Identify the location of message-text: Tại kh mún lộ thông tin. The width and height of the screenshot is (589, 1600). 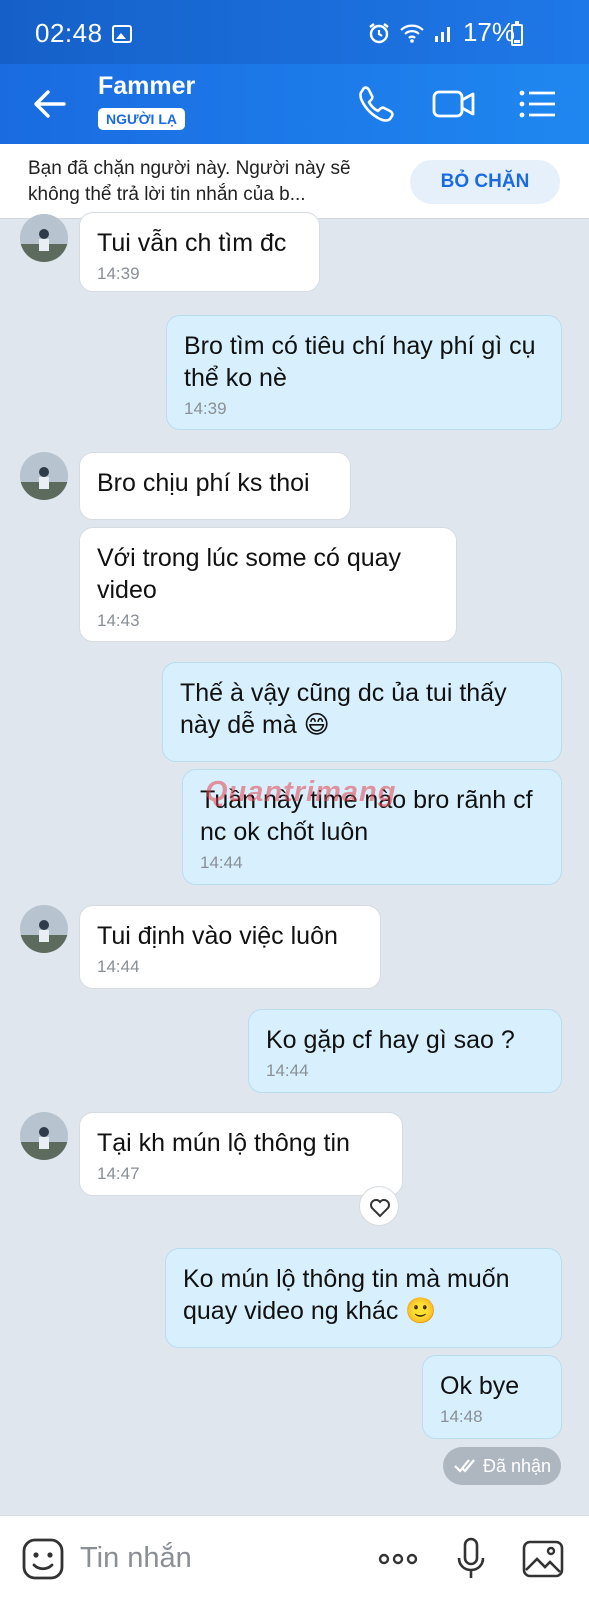
(223, 1143).